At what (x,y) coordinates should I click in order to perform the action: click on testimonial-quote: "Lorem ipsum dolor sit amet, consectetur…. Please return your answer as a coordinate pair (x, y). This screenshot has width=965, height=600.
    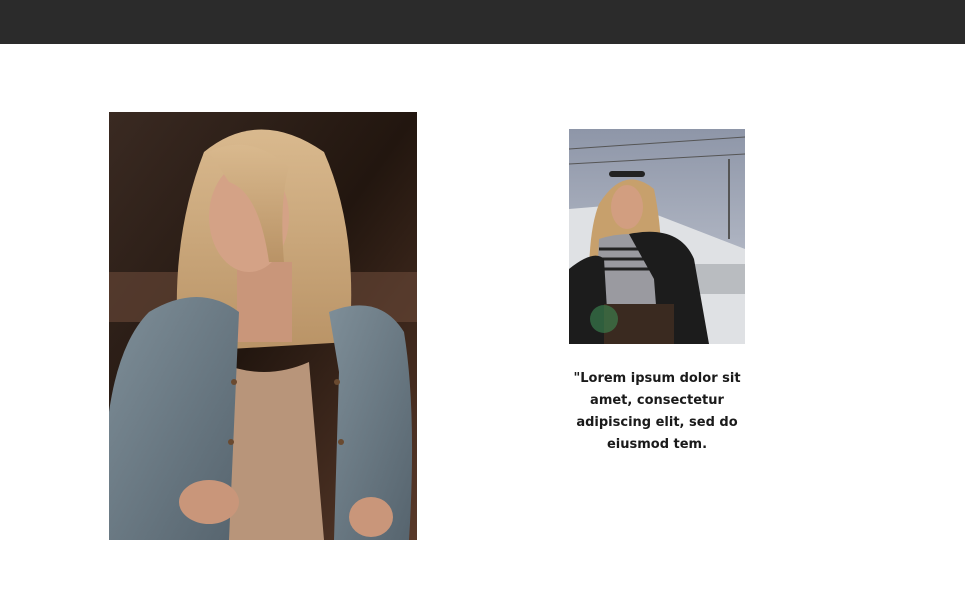
    Looking at the image, I should click on (657, 411).